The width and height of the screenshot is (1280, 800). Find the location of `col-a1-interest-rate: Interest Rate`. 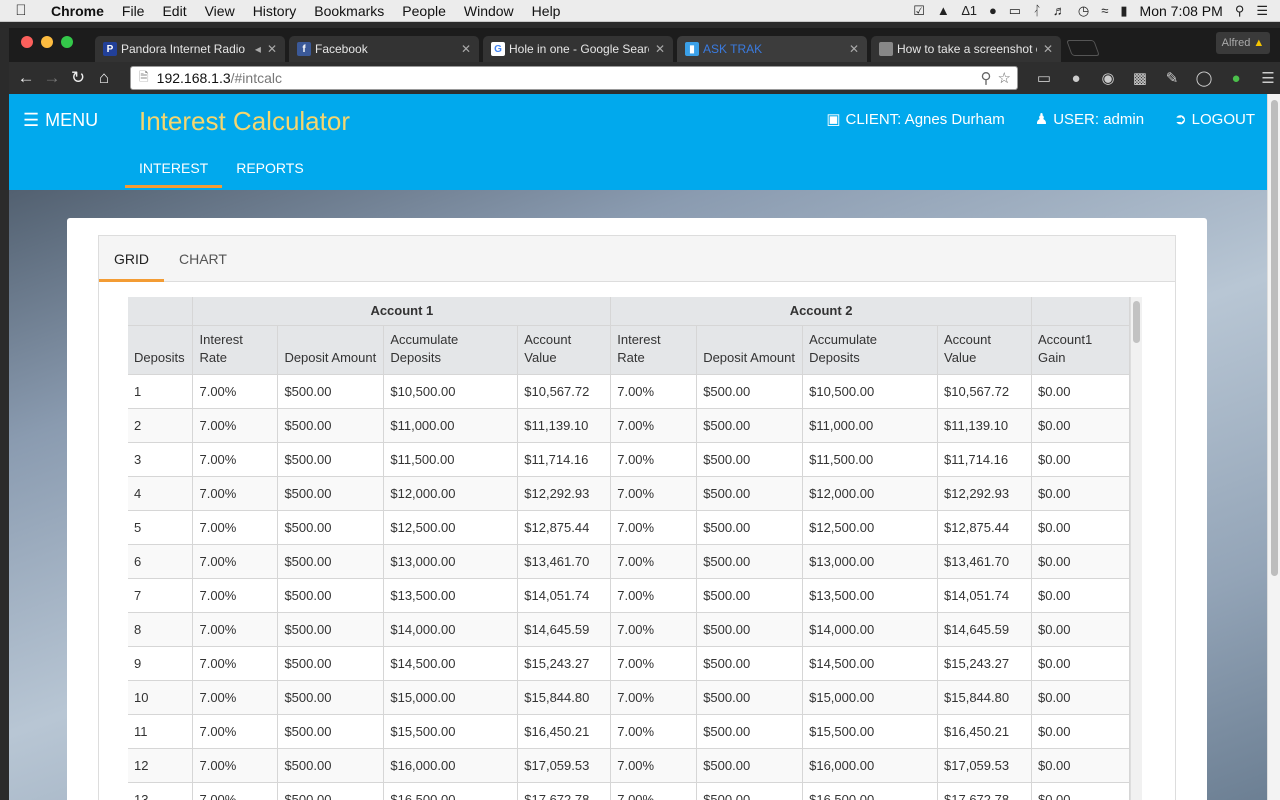

col-a1-interest-rate: Interest Rate is located at coordinates (235, 350).